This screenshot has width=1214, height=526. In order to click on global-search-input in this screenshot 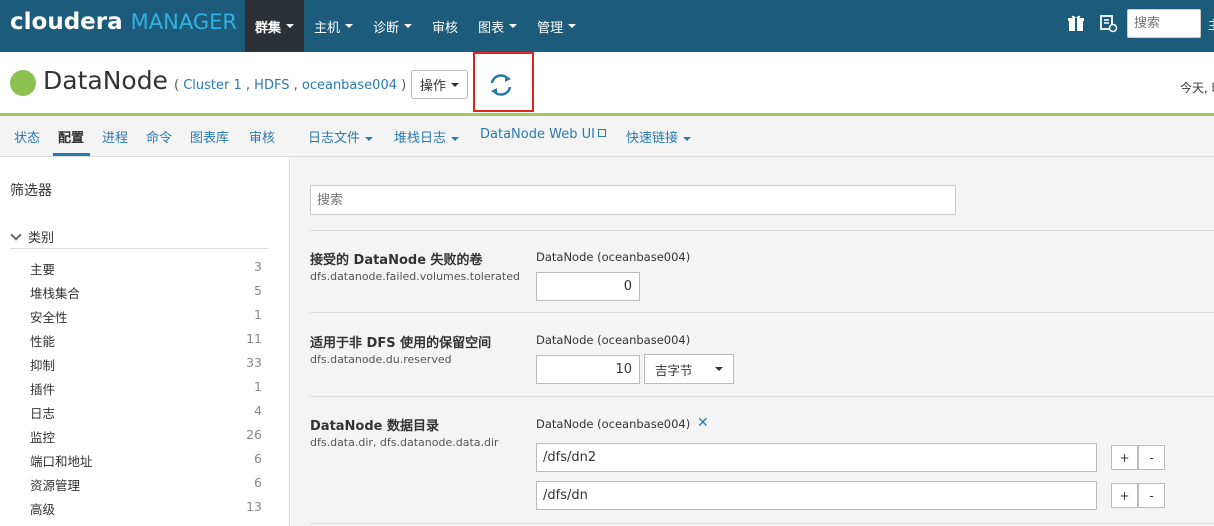, I will do `click(1164, 23)`.